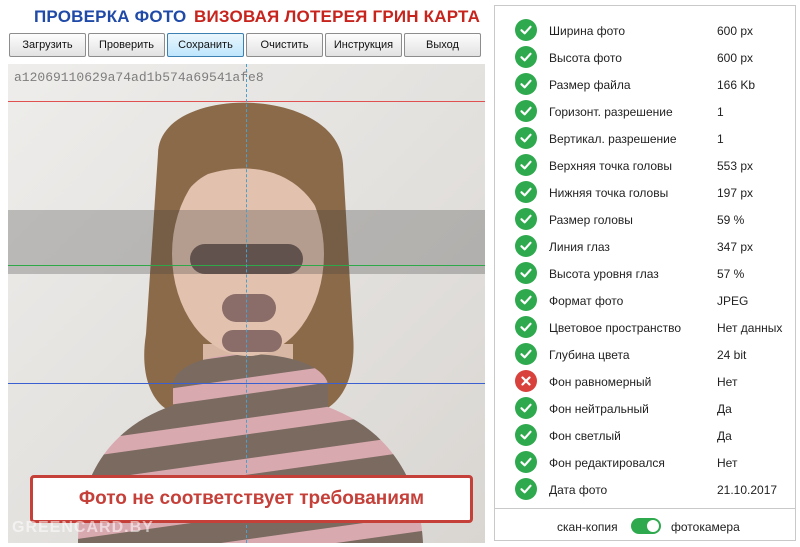 The height and width of the screenshot is (547, 800). I want to click on error-banner: Фото не соответствует требованиям, so click(251, 499).